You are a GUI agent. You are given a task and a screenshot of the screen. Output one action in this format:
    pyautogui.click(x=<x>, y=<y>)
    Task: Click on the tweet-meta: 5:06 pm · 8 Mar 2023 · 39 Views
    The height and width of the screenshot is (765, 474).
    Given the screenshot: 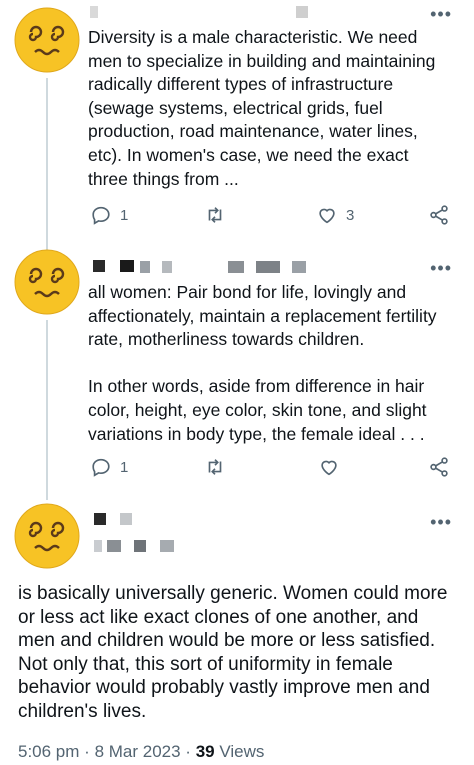 What is the action you would take?
    pyautogui.click(x=141, y=752)
    